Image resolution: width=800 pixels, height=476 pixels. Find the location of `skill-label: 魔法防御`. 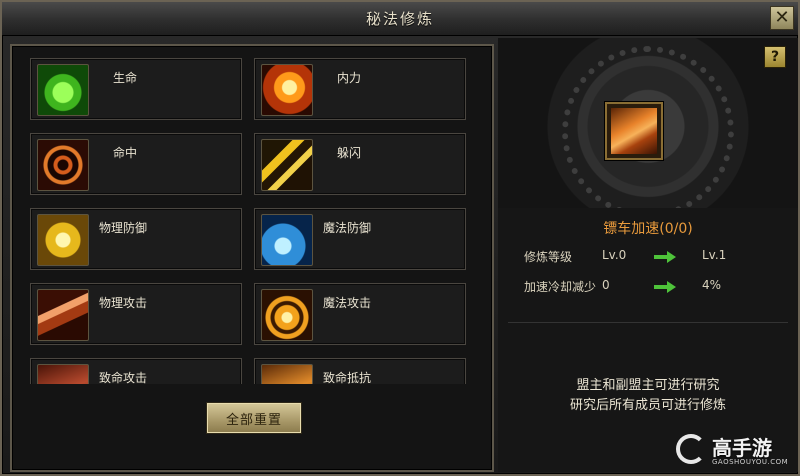

skill-label: 魔法防御 is located at coordinates (347, 228).